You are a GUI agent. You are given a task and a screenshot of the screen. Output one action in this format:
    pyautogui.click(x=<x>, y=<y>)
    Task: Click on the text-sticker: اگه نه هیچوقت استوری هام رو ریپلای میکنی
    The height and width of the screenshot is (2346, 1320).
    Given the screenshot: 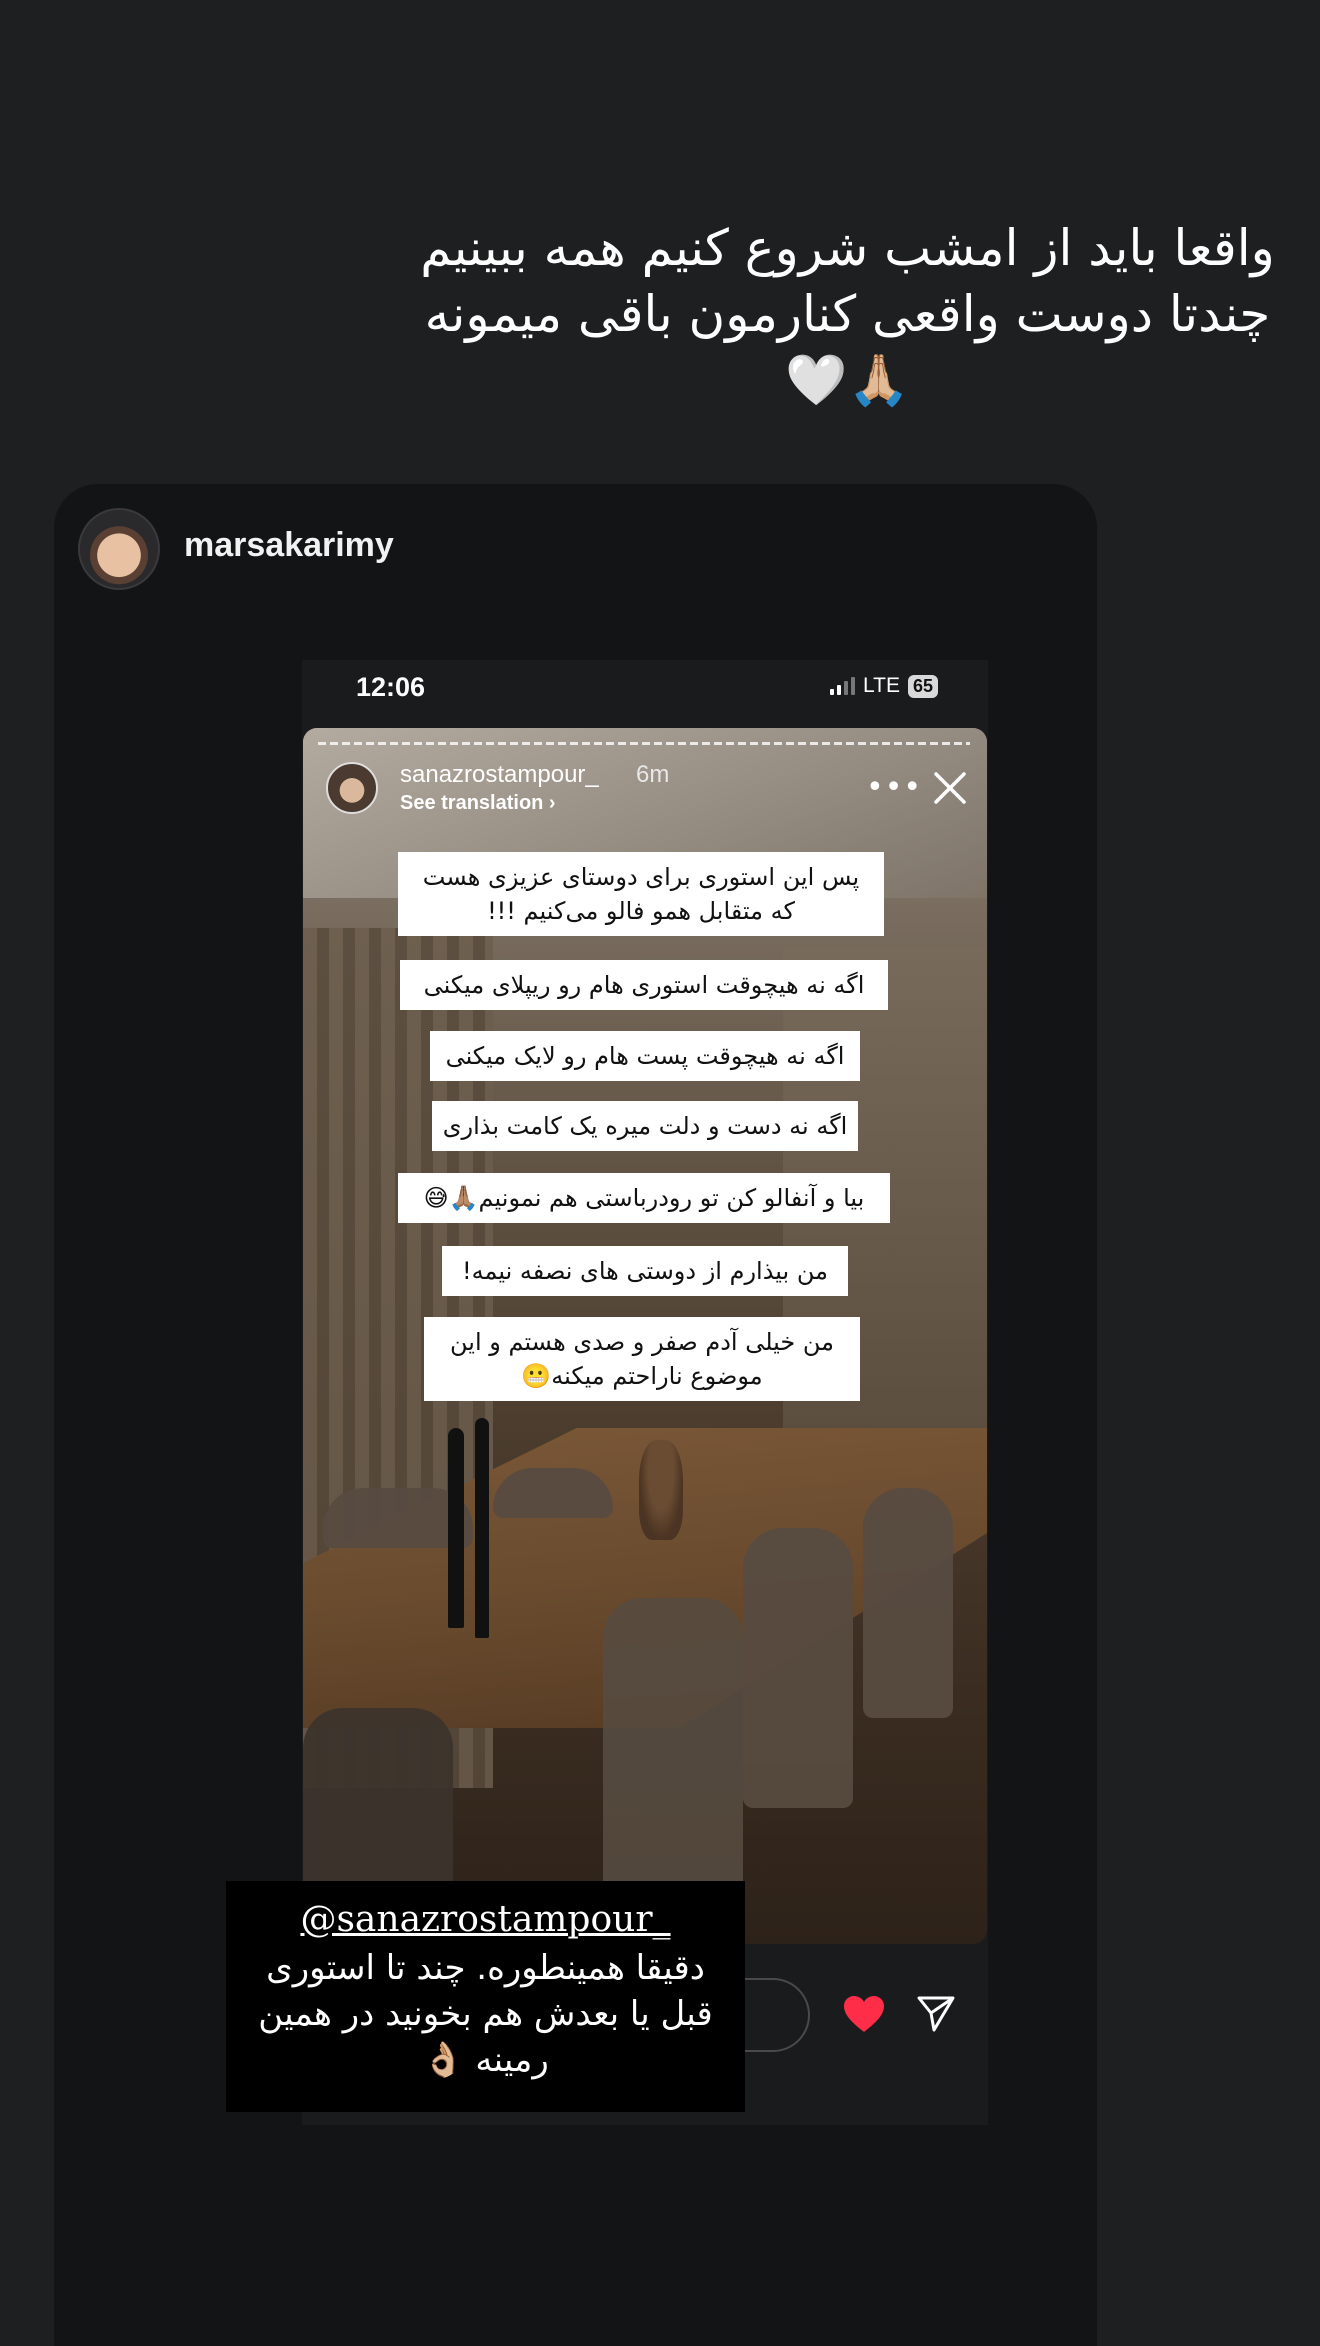 What is the action you would take?
    pyautogui.click(x=644, y=985)
    